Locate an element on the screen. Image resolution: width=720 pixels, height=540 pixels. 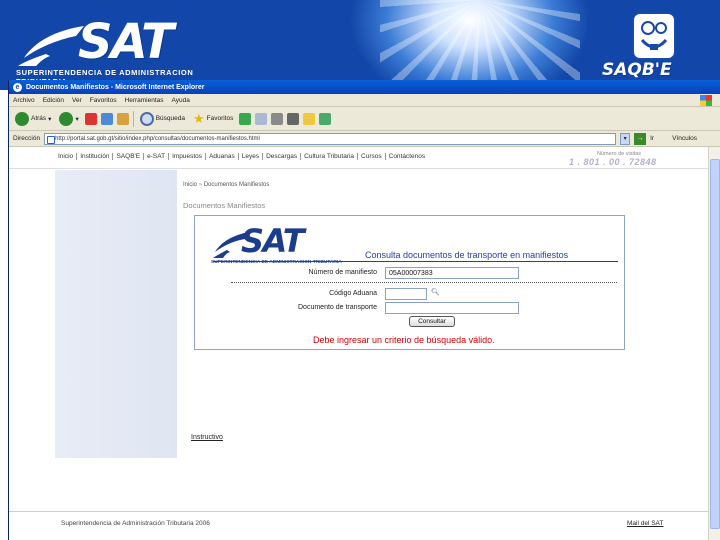
scrollbar-thumb is located at coordinates (715, 344).